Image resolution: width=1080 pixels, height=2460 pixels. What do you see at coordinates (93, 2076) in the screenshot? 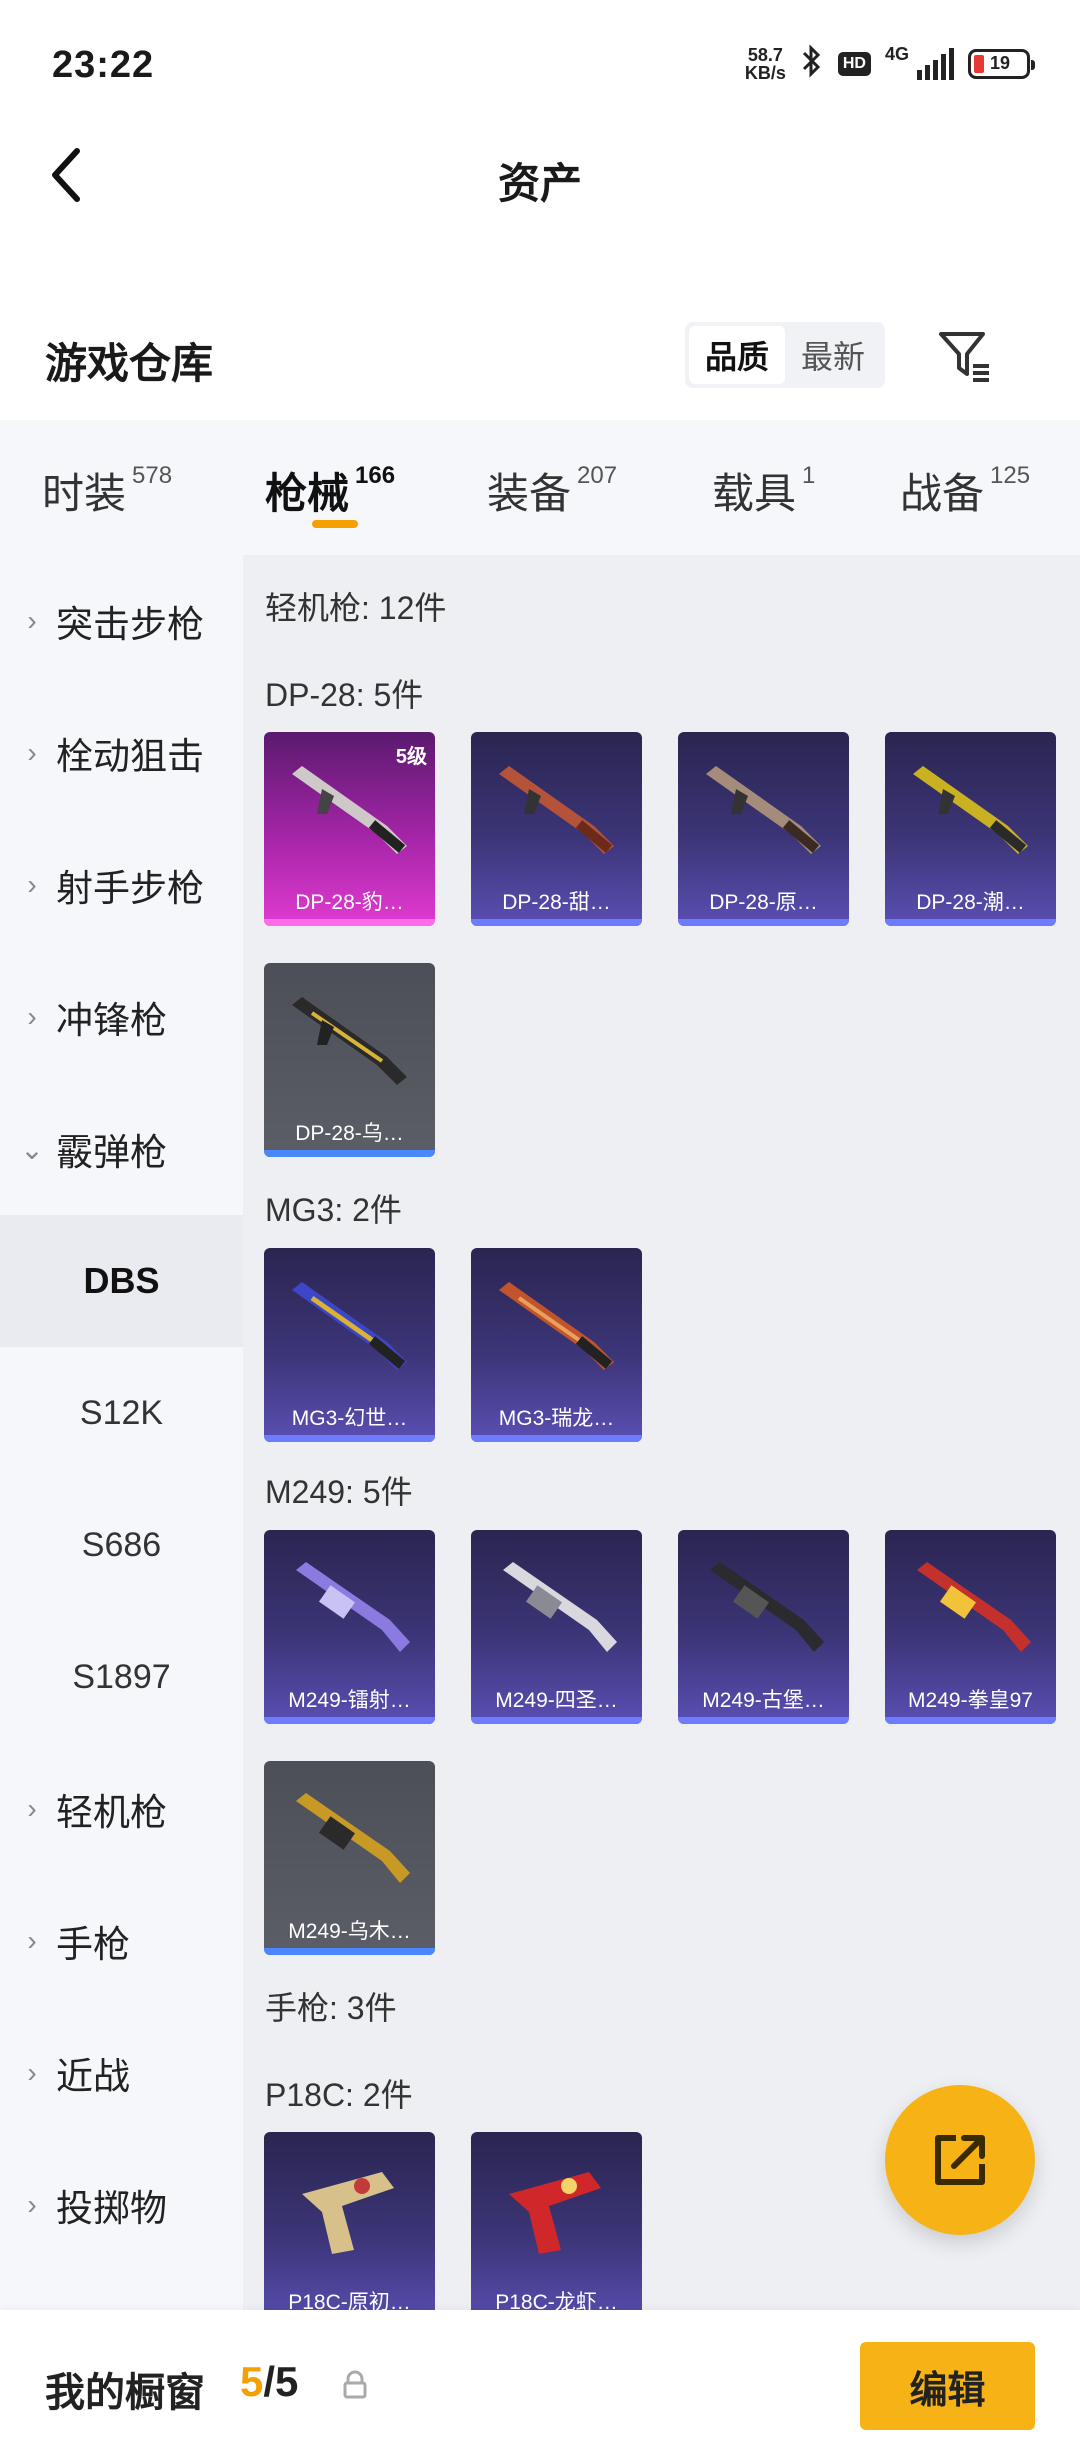
I see `sidebar-item-label: 近战` at bounding box center [93, 2076].